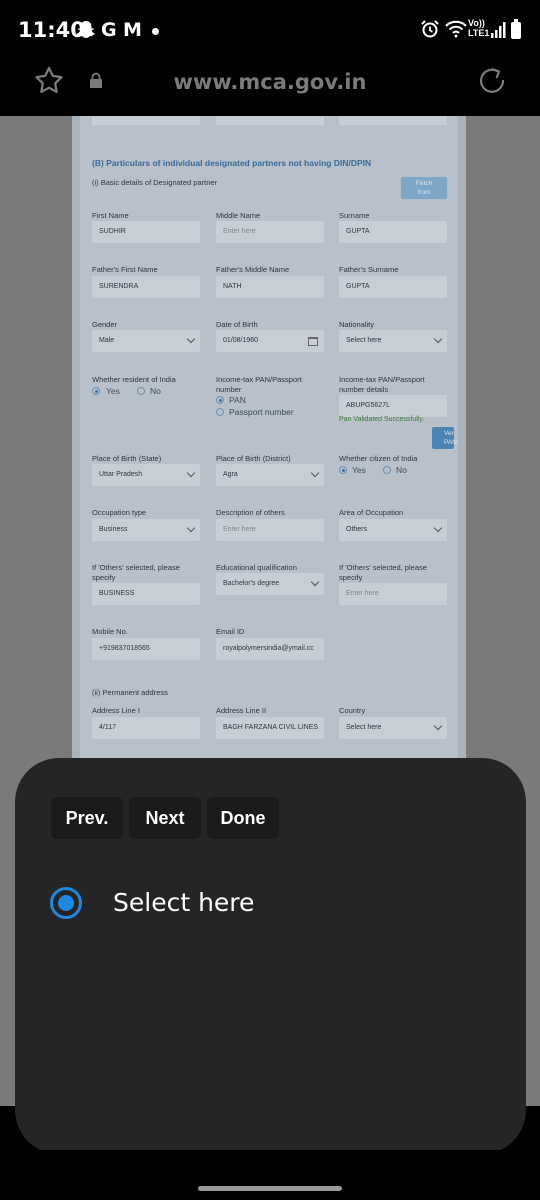 The height and width of the screenshot is (1200, 540). I want to click on home-gesture-pill, so click(270, 1188).